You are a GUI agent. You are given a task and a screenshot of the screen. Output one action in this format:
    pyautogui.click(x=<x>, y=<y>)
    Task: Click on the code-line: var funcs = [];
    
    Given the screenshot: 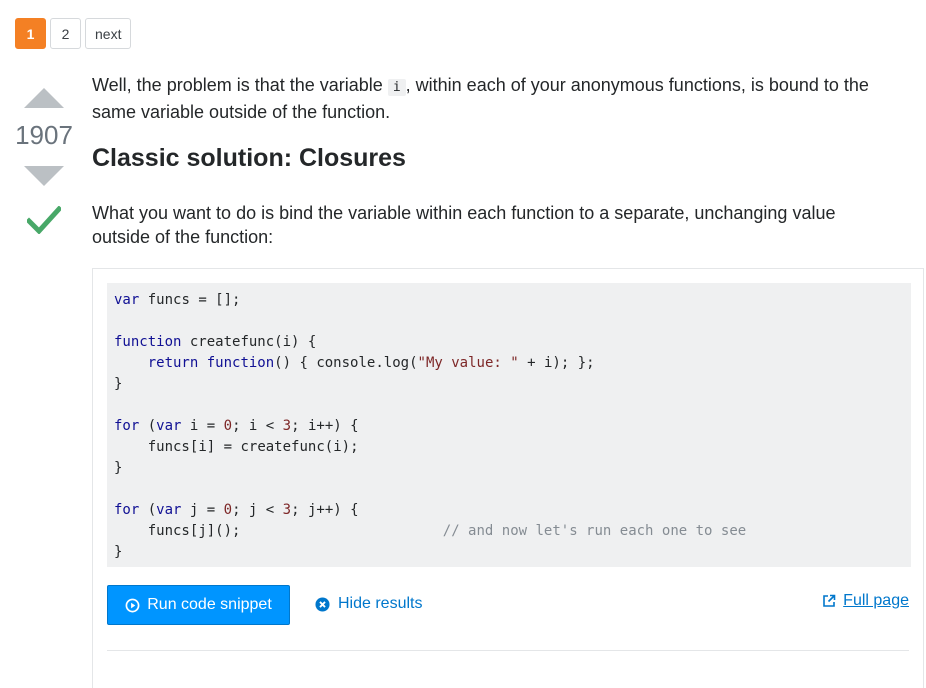 What is the action you would take?
    pyautogui.click(x=177, y=300)
    